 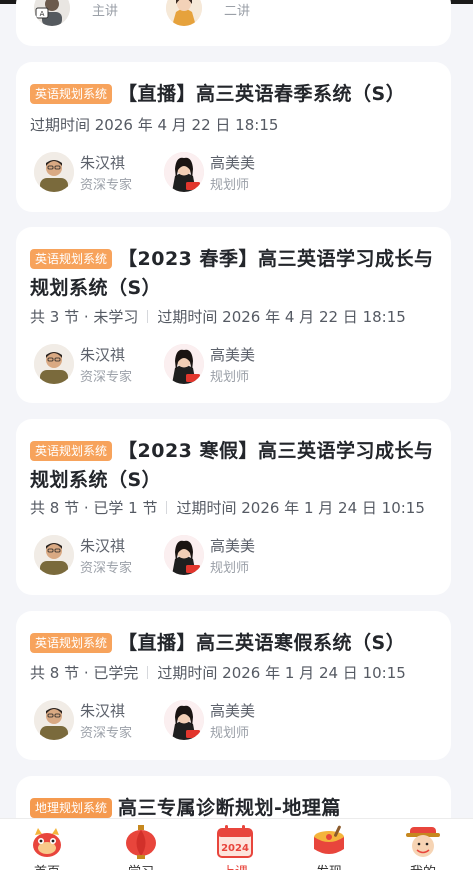 I want to click on course-meta: 共 8 节 · 已学完 过期时间 2026 年 1 月 24 日 10:15, so click(x=235, y=672).